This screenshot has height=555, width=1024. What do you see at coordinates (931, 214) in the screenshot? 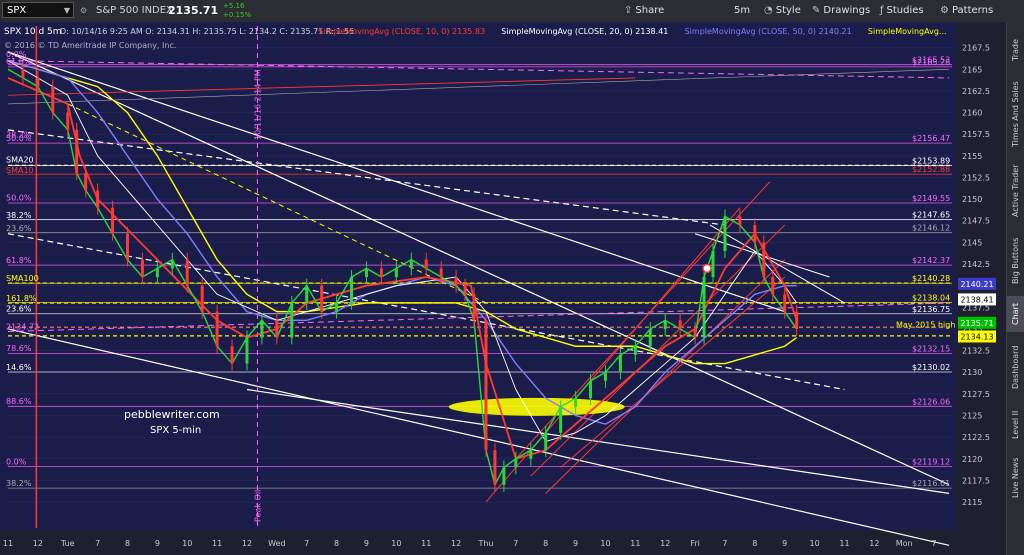
I see `level-price-label: $2147.65` at bounding box center [931, 214].